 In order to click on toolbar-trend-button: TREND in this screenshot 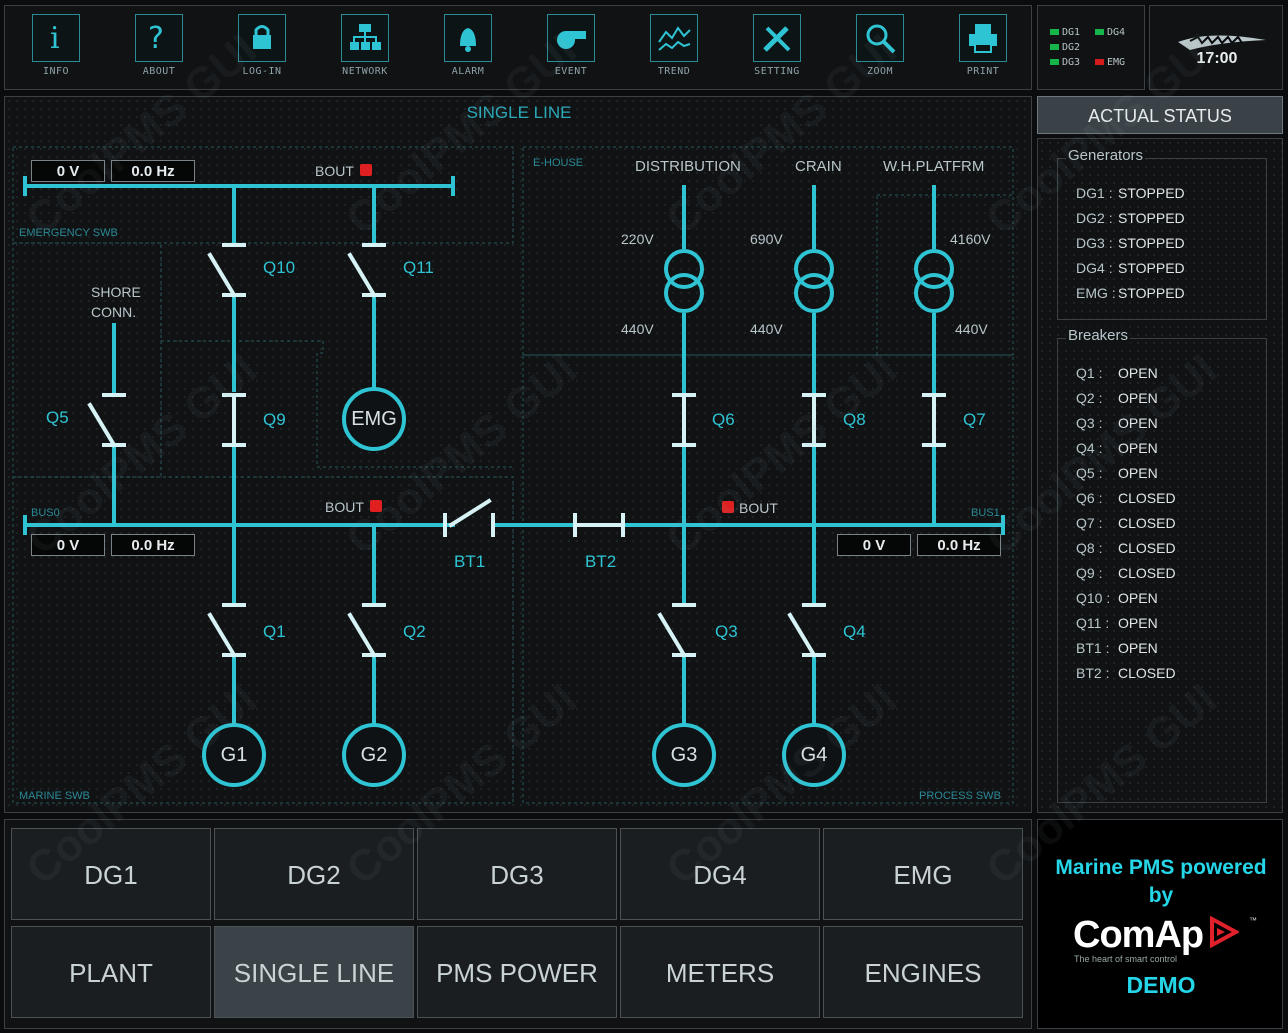, I will do `click(674, 45)`.